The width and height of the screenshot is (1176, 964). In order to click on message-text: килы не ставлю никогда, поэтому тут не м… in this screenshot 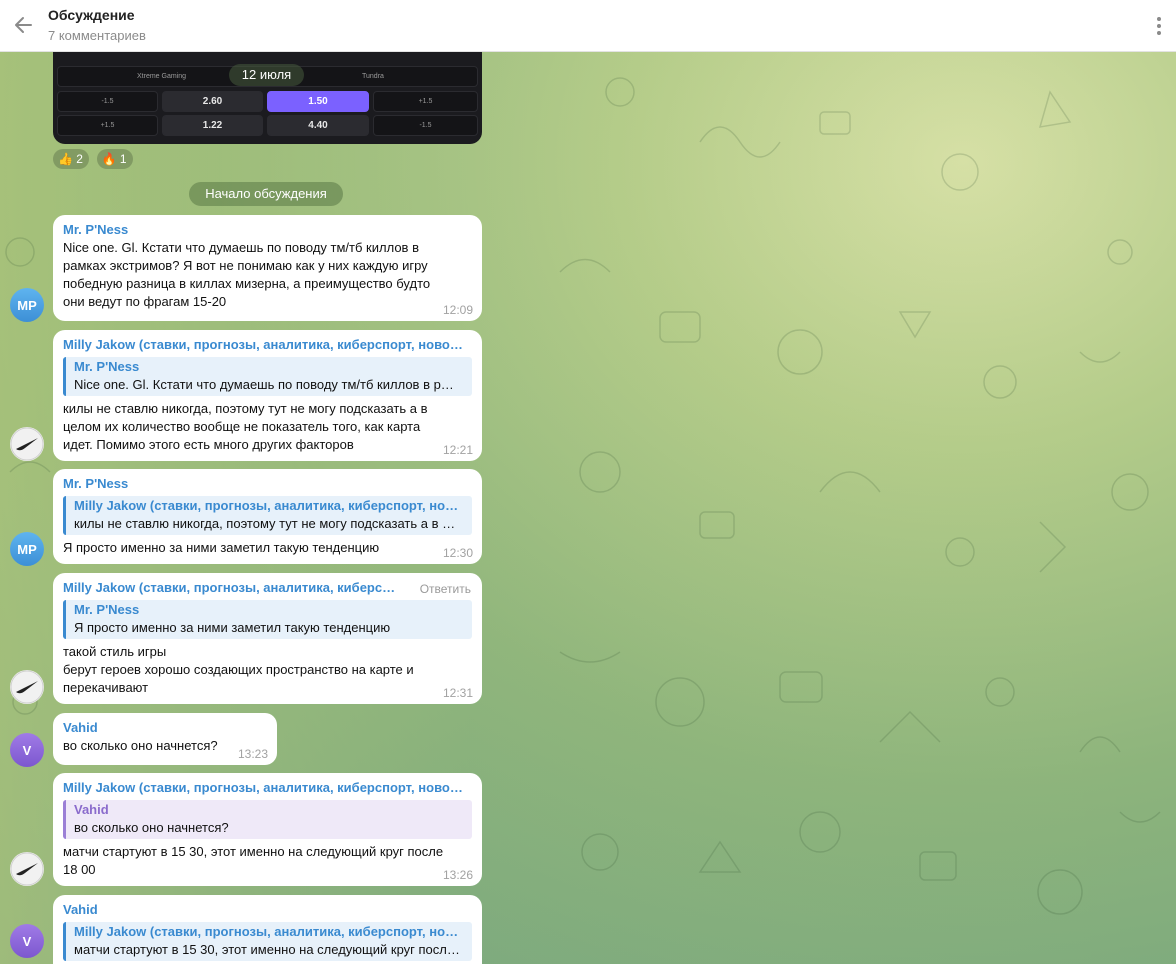, I will do `click(245, 426)`.